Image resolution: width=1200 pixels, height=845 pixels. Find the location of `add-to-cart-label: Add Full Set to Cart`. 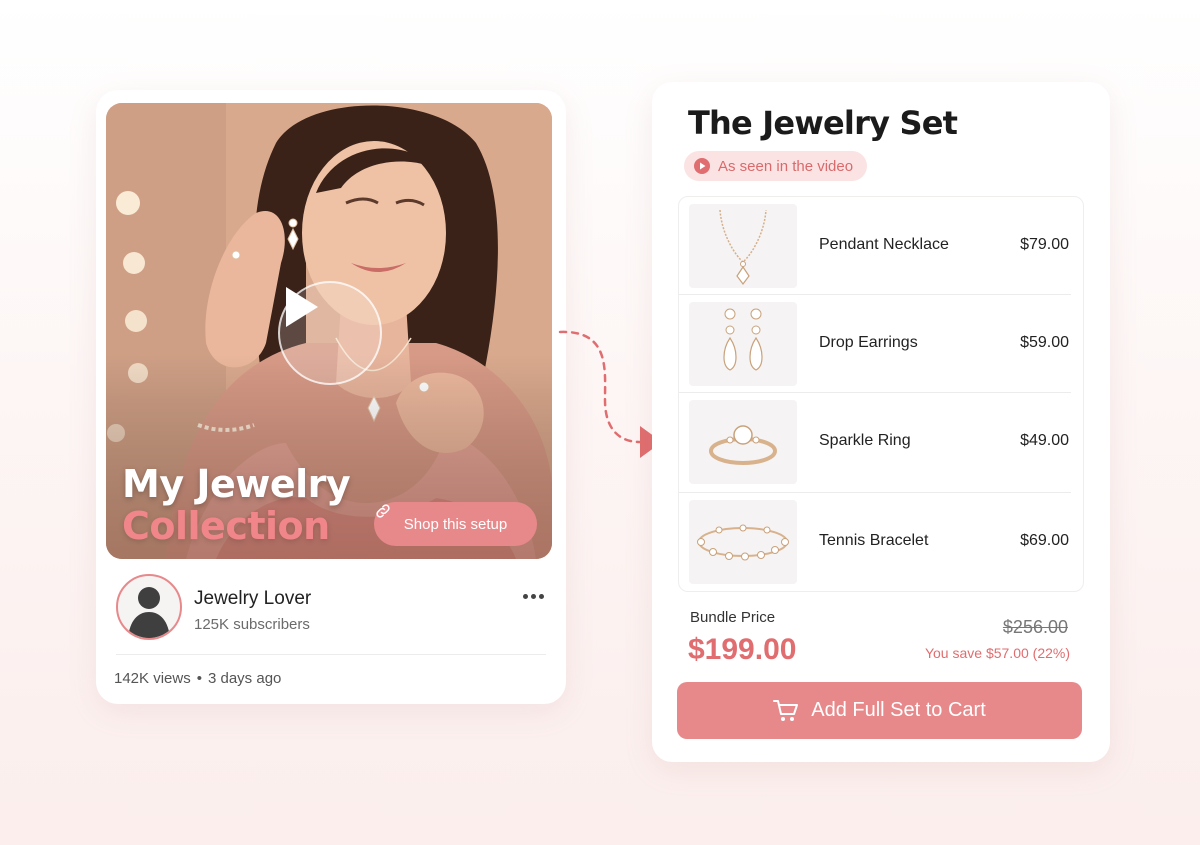

add-to-cart-label: Add Full Set to Cart is located at coordinates (898, 710).